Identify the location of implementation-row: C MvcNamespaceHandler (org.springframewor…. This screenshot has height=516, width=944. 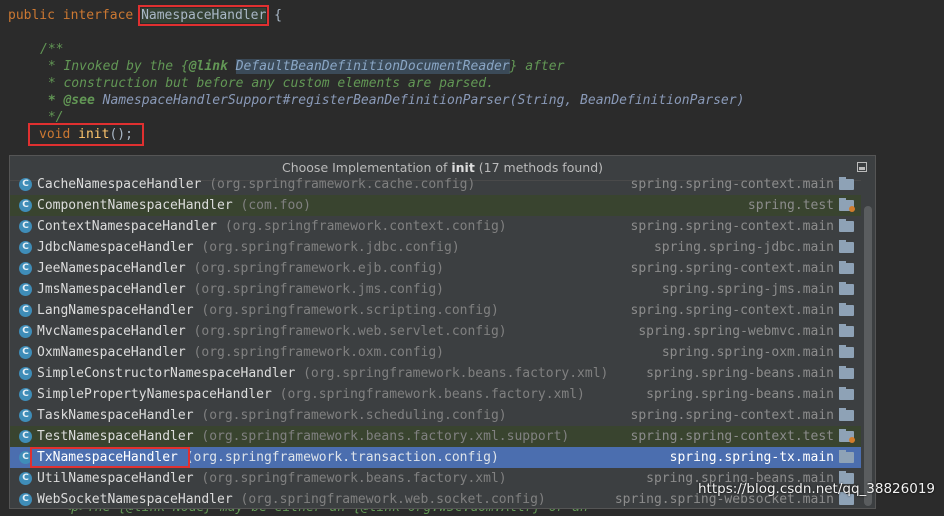
(436, 331).